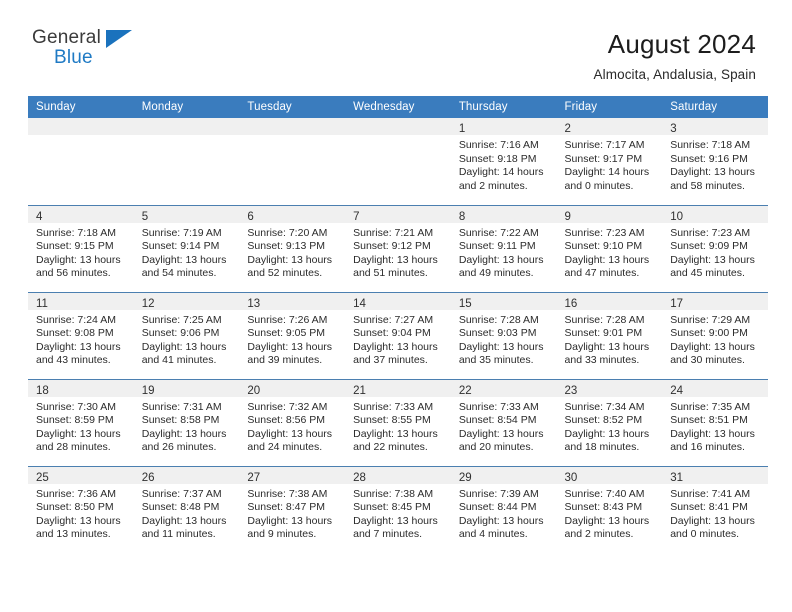 The image size is (792, 612). What do you see at coordinates (292, 107) in the screenshot?
I see `weekday-header-tuesday: Tuesday` at bounding box center [292, 107].